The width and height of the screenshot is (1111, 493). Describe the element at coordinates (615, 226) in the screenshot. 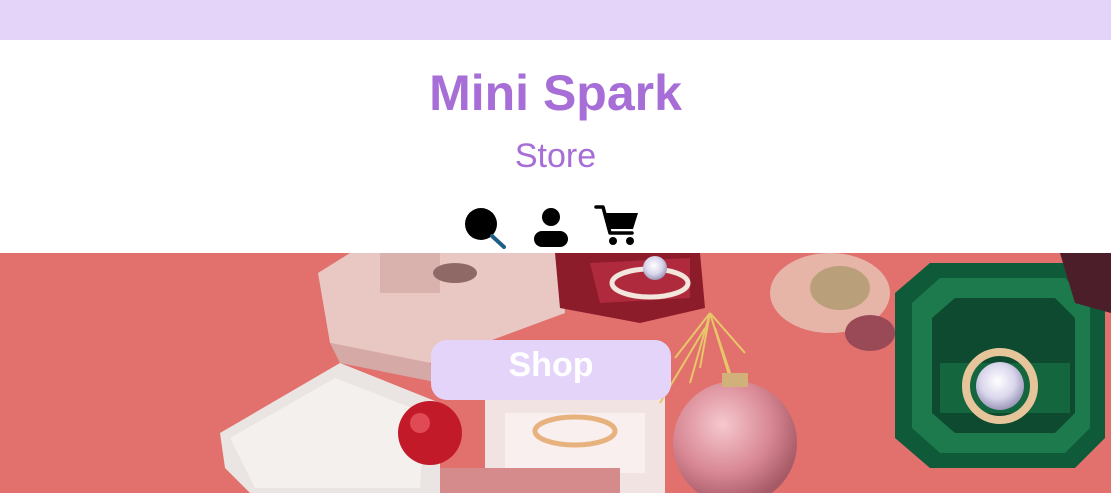

I see `cart-icon` at that location.